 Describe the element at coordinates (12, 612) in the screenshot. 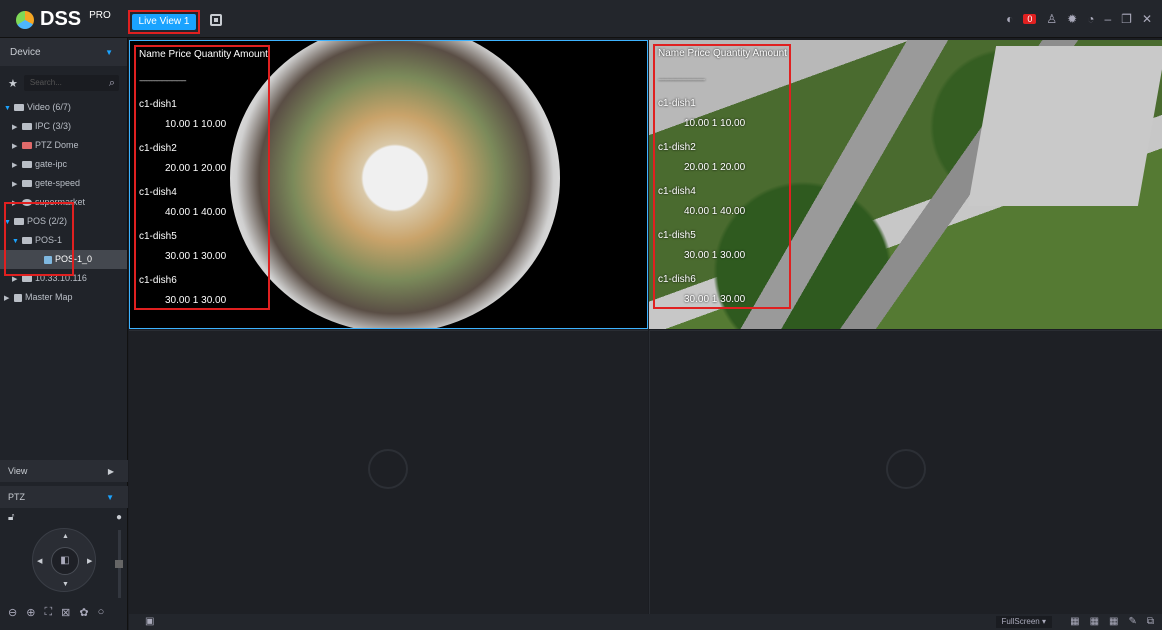

I see `zoom-out-icon: ⊖` at that location.